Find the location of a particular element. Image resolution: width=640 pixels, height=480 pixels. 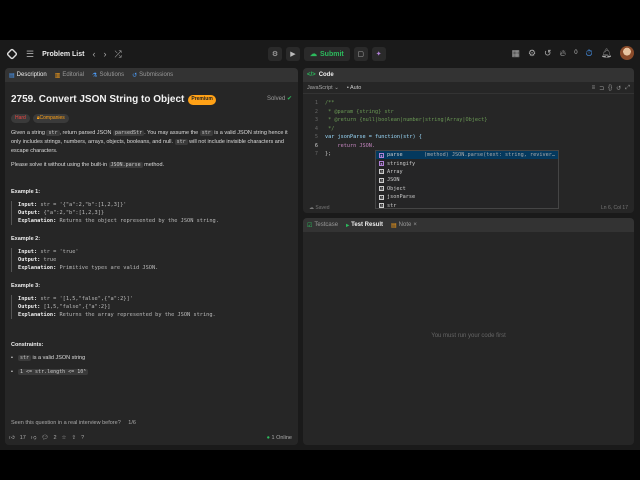

settings-icon: ⚙ is located at coordinates (532, 53).